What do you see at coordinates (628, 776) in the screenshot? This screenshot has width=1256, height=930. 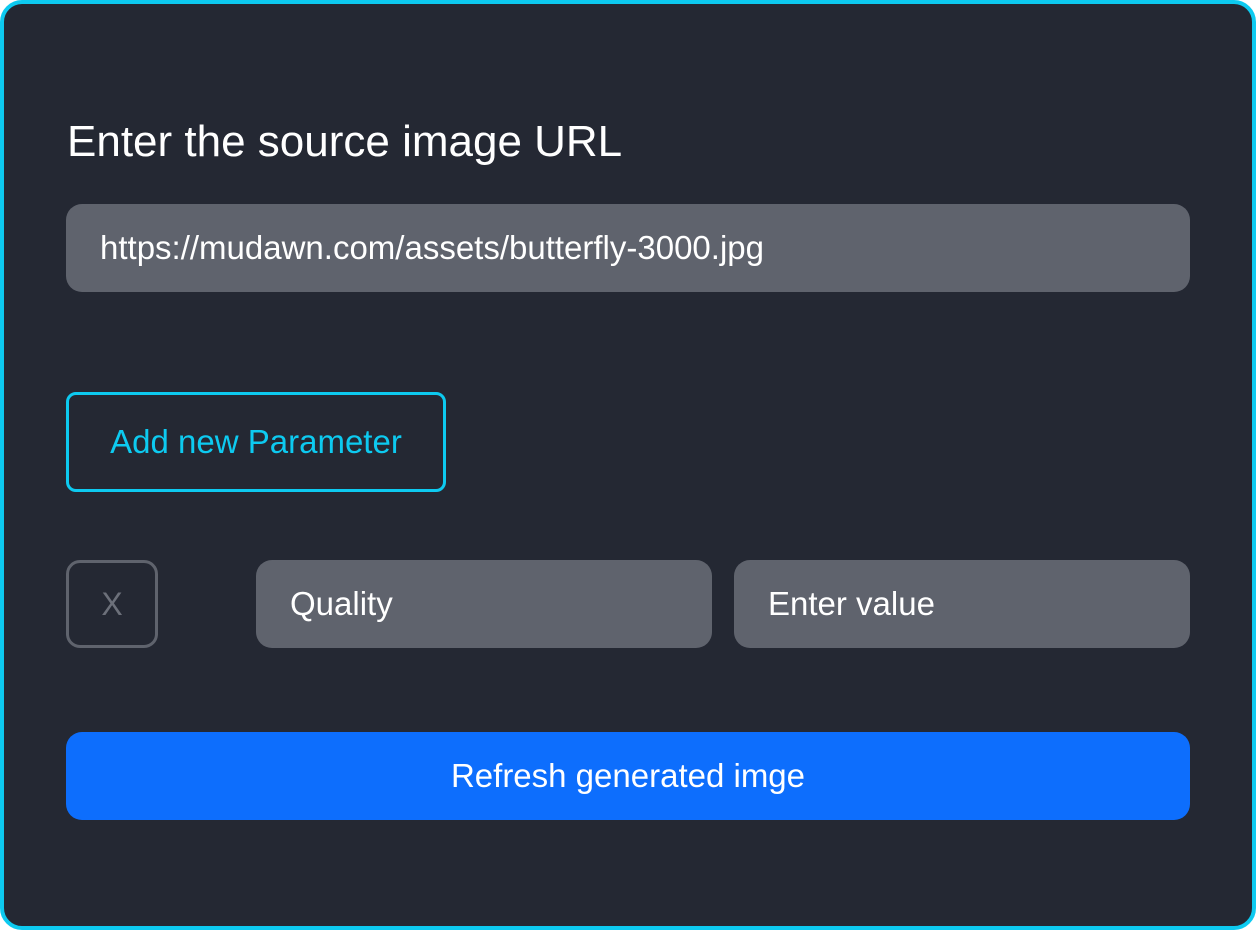 I see `refresh-image-button: Refresh generated imge` at bounding box center [628, 776].